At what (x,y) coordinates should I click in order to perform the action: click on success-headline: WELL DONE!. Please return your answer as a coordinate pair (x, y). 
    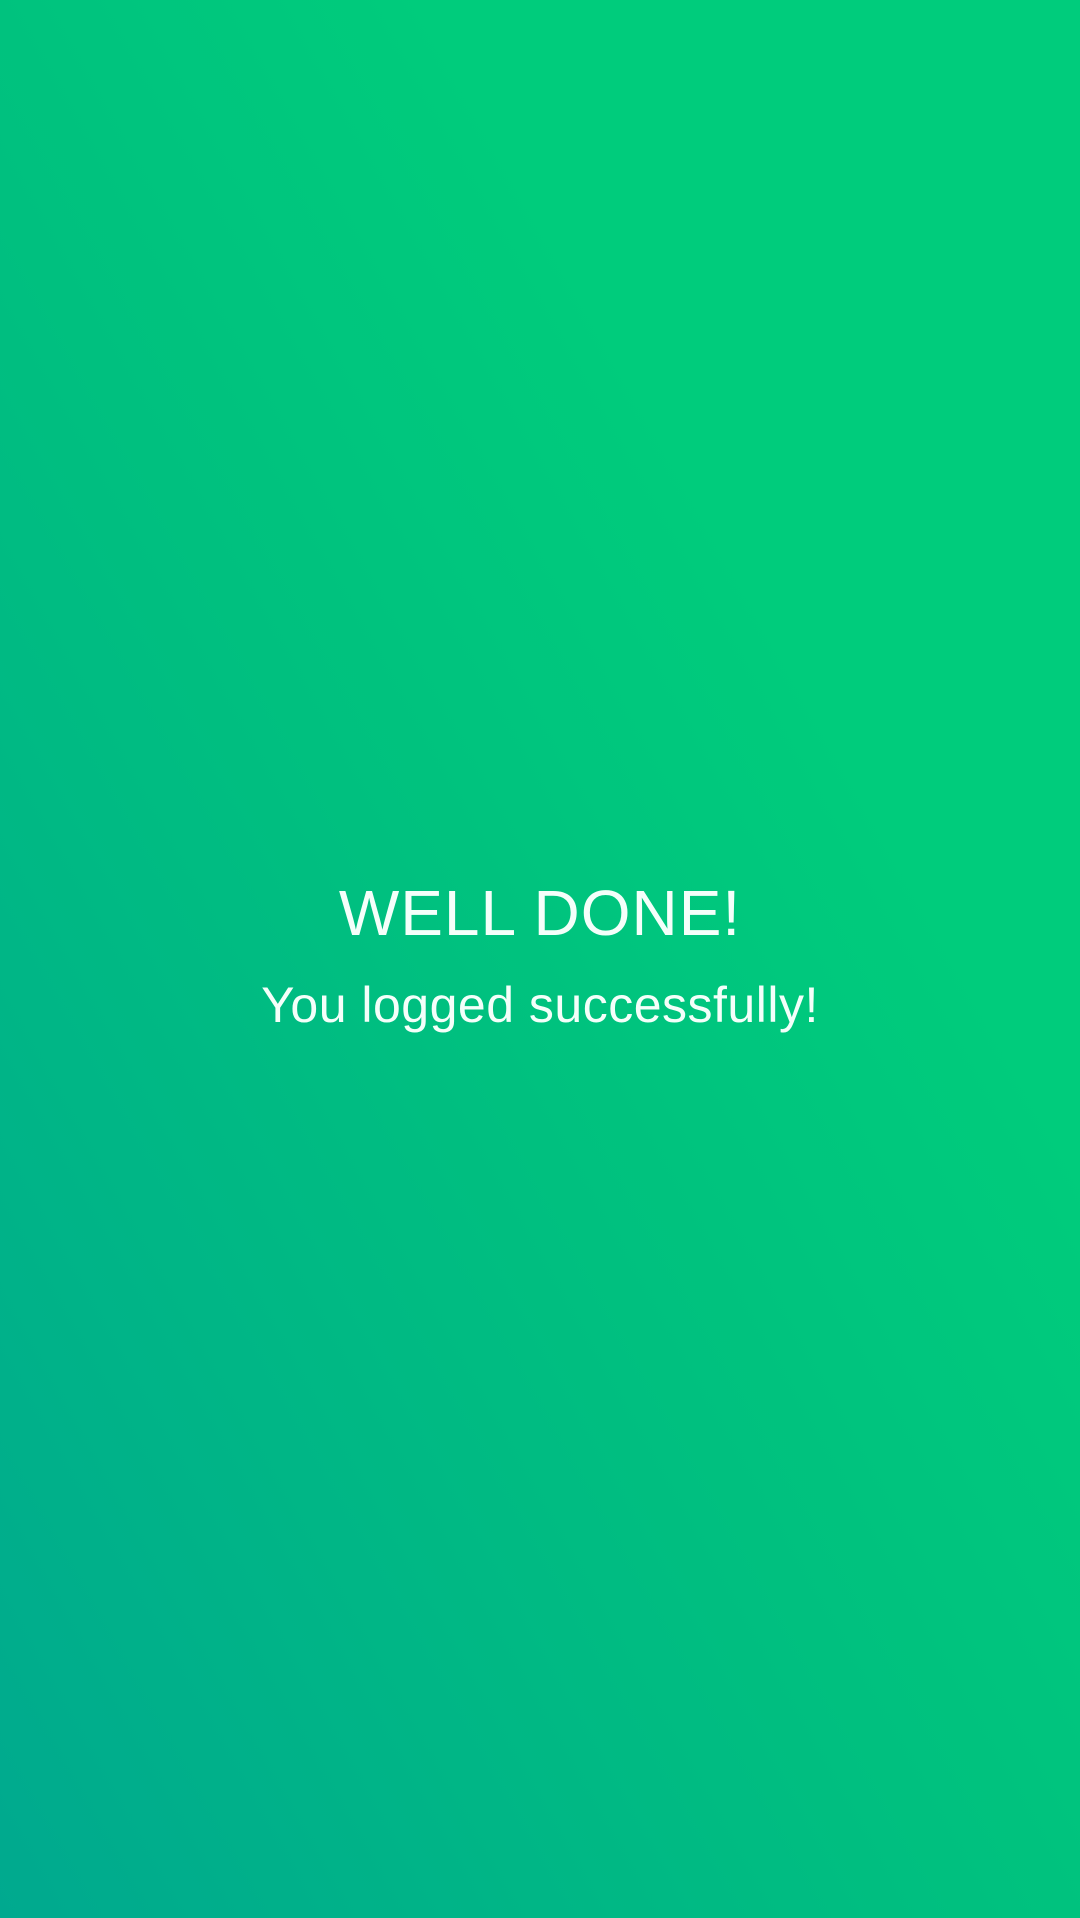
    Looking at the image, I should click on (540, 913).